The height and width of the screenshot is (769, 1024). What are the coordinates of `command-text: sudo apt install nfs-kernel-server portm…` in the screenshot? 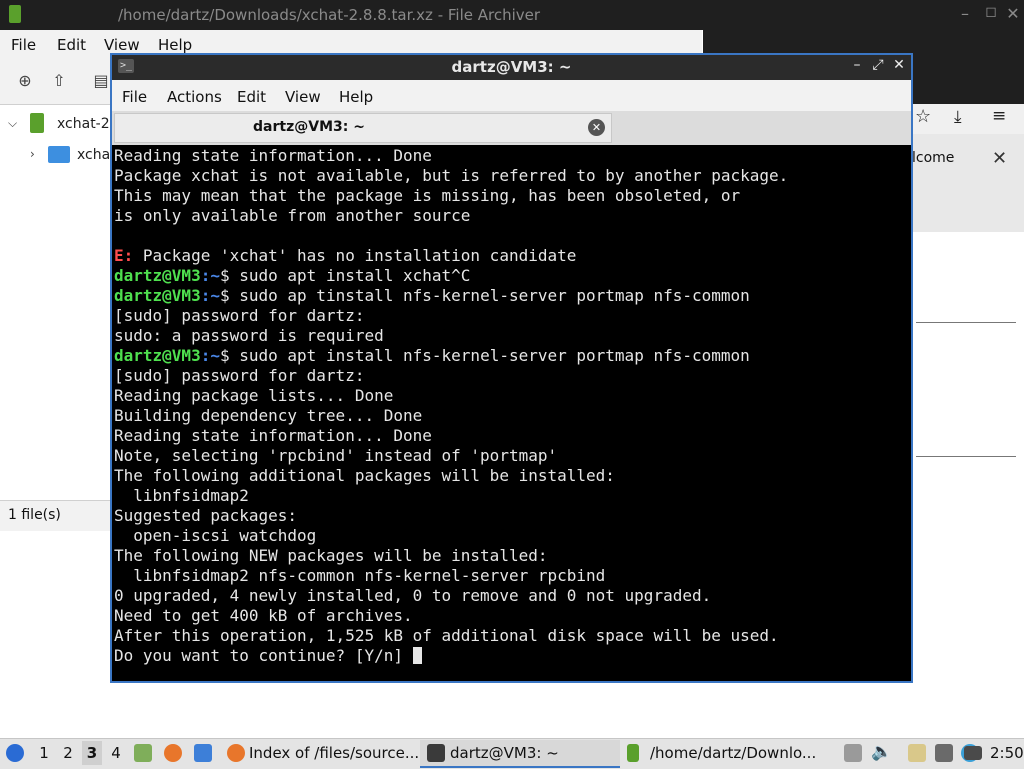 It's located at (489, 355).